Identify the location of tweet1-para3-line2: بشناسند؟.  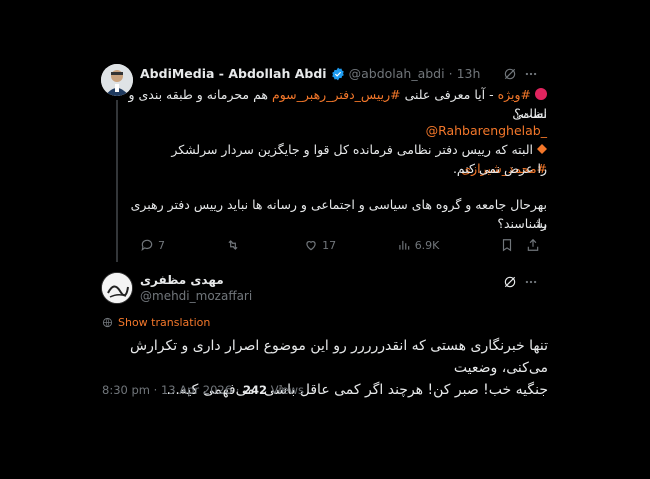
(522, 223).